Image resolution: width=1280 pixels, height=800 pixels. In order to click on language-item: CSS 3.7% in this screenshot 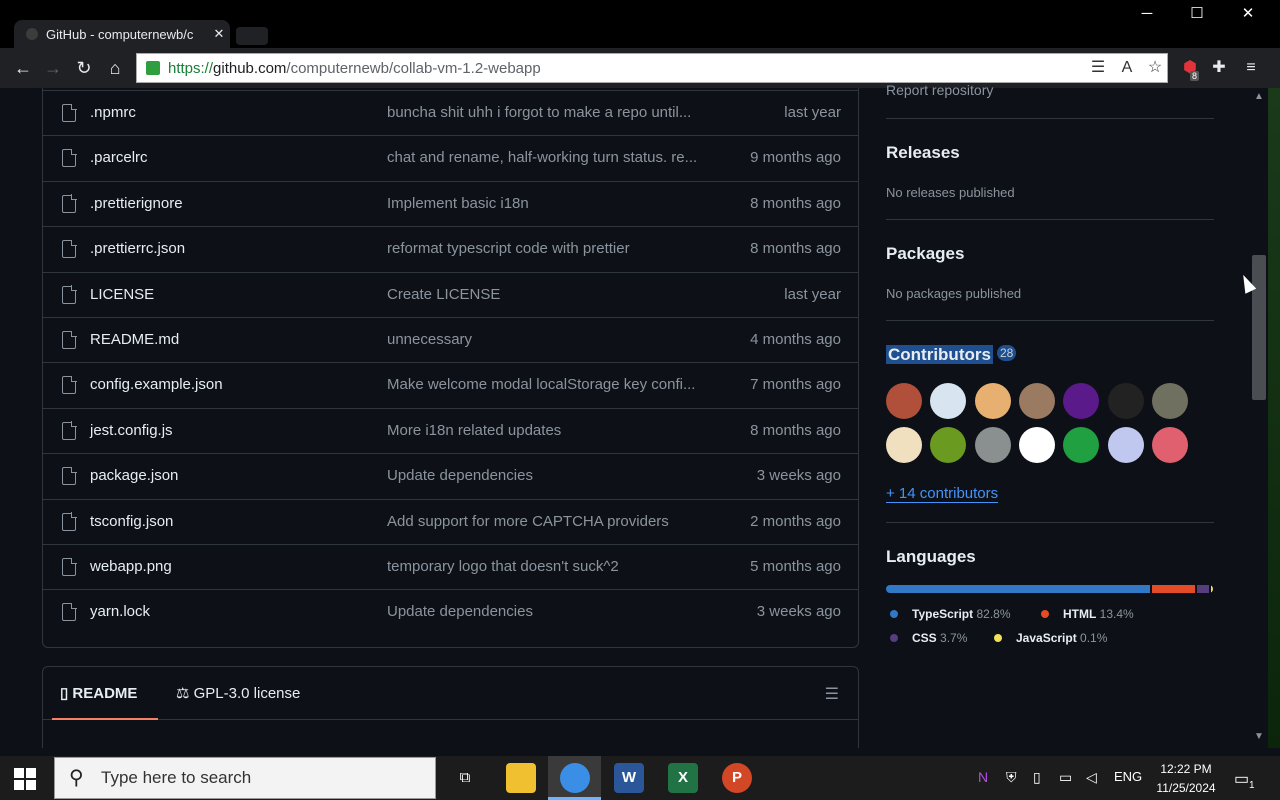, I will do `click(928, 638)`.